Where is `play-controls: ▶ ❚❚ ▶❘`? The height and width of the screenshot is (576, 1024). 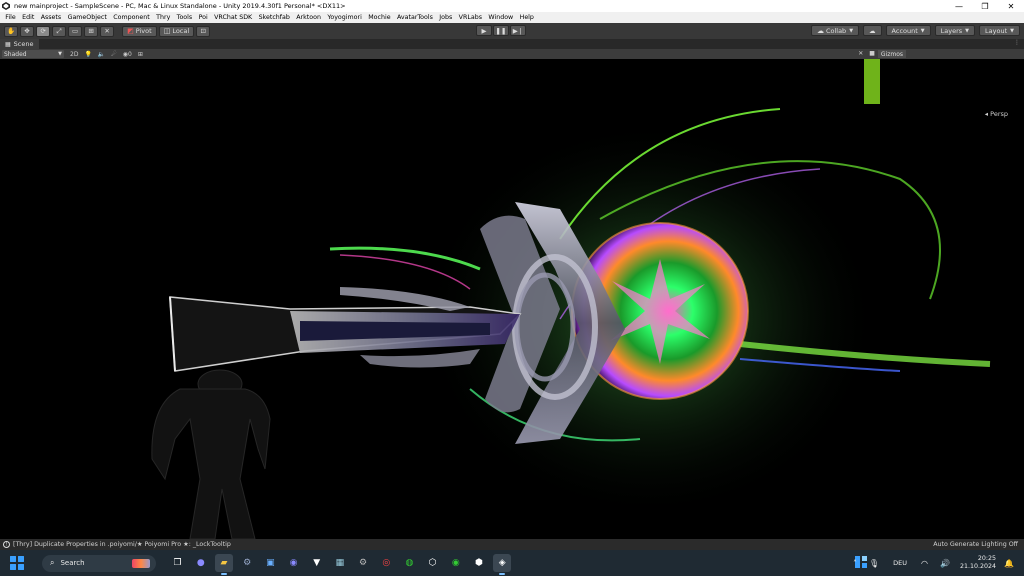
play-controls: ▶ ❚❚ ▶❘ is located at coordinates (501, 30).